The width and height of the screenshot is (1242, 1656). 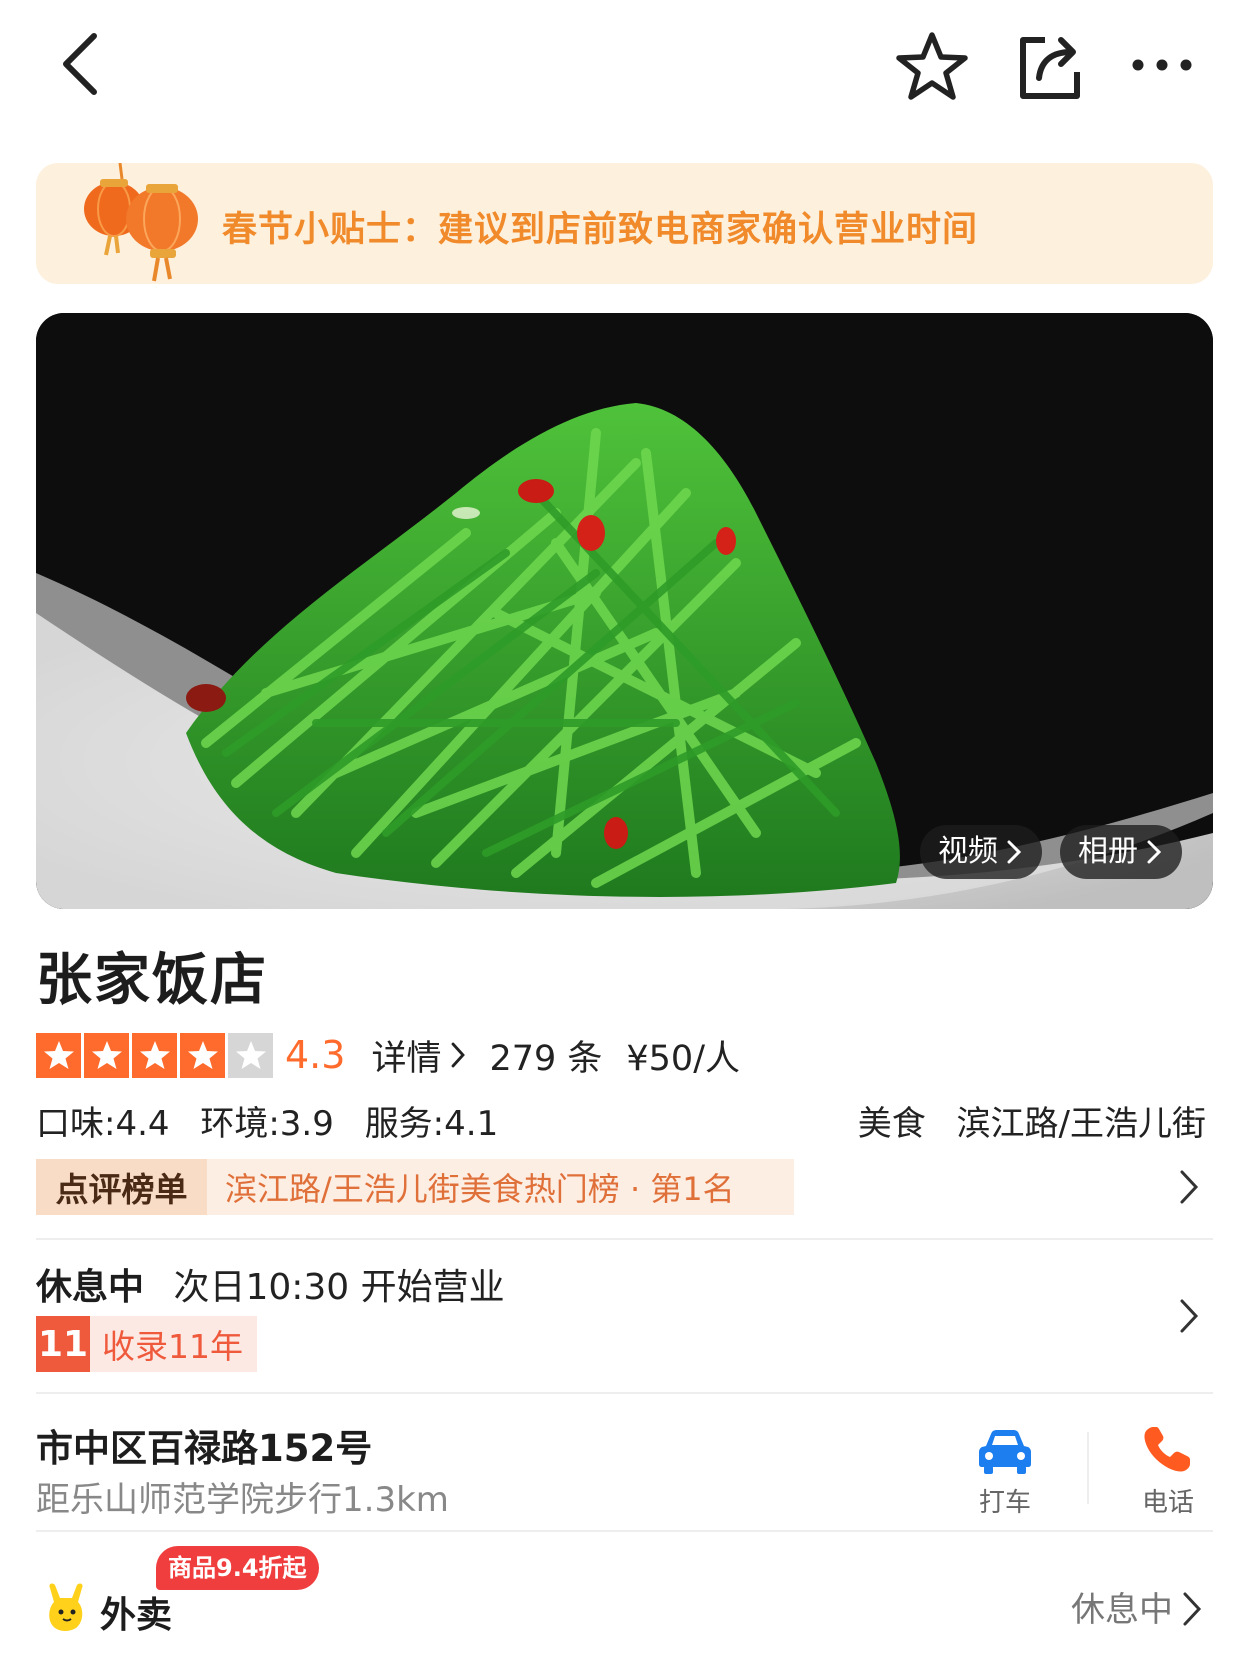 I want to click on phone-button: 电话, so click(x=1168, y=1471).